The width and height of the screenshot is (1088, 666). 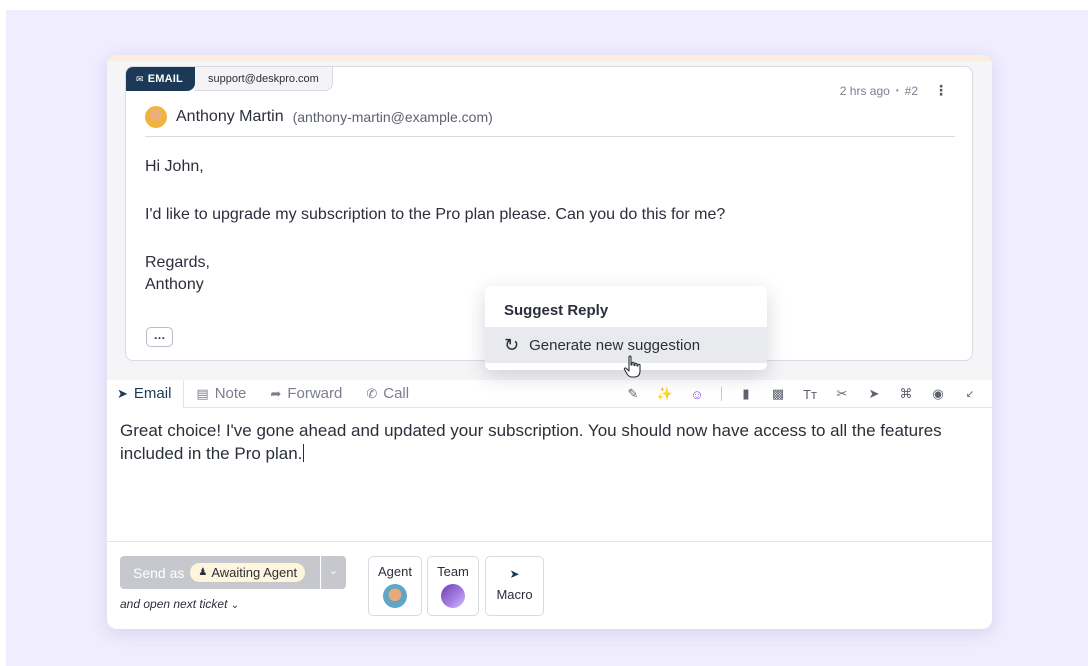 I want to click on message-channel-tag: ✉ EMAIL support@deskpro.com, so click(x=229, y=79).